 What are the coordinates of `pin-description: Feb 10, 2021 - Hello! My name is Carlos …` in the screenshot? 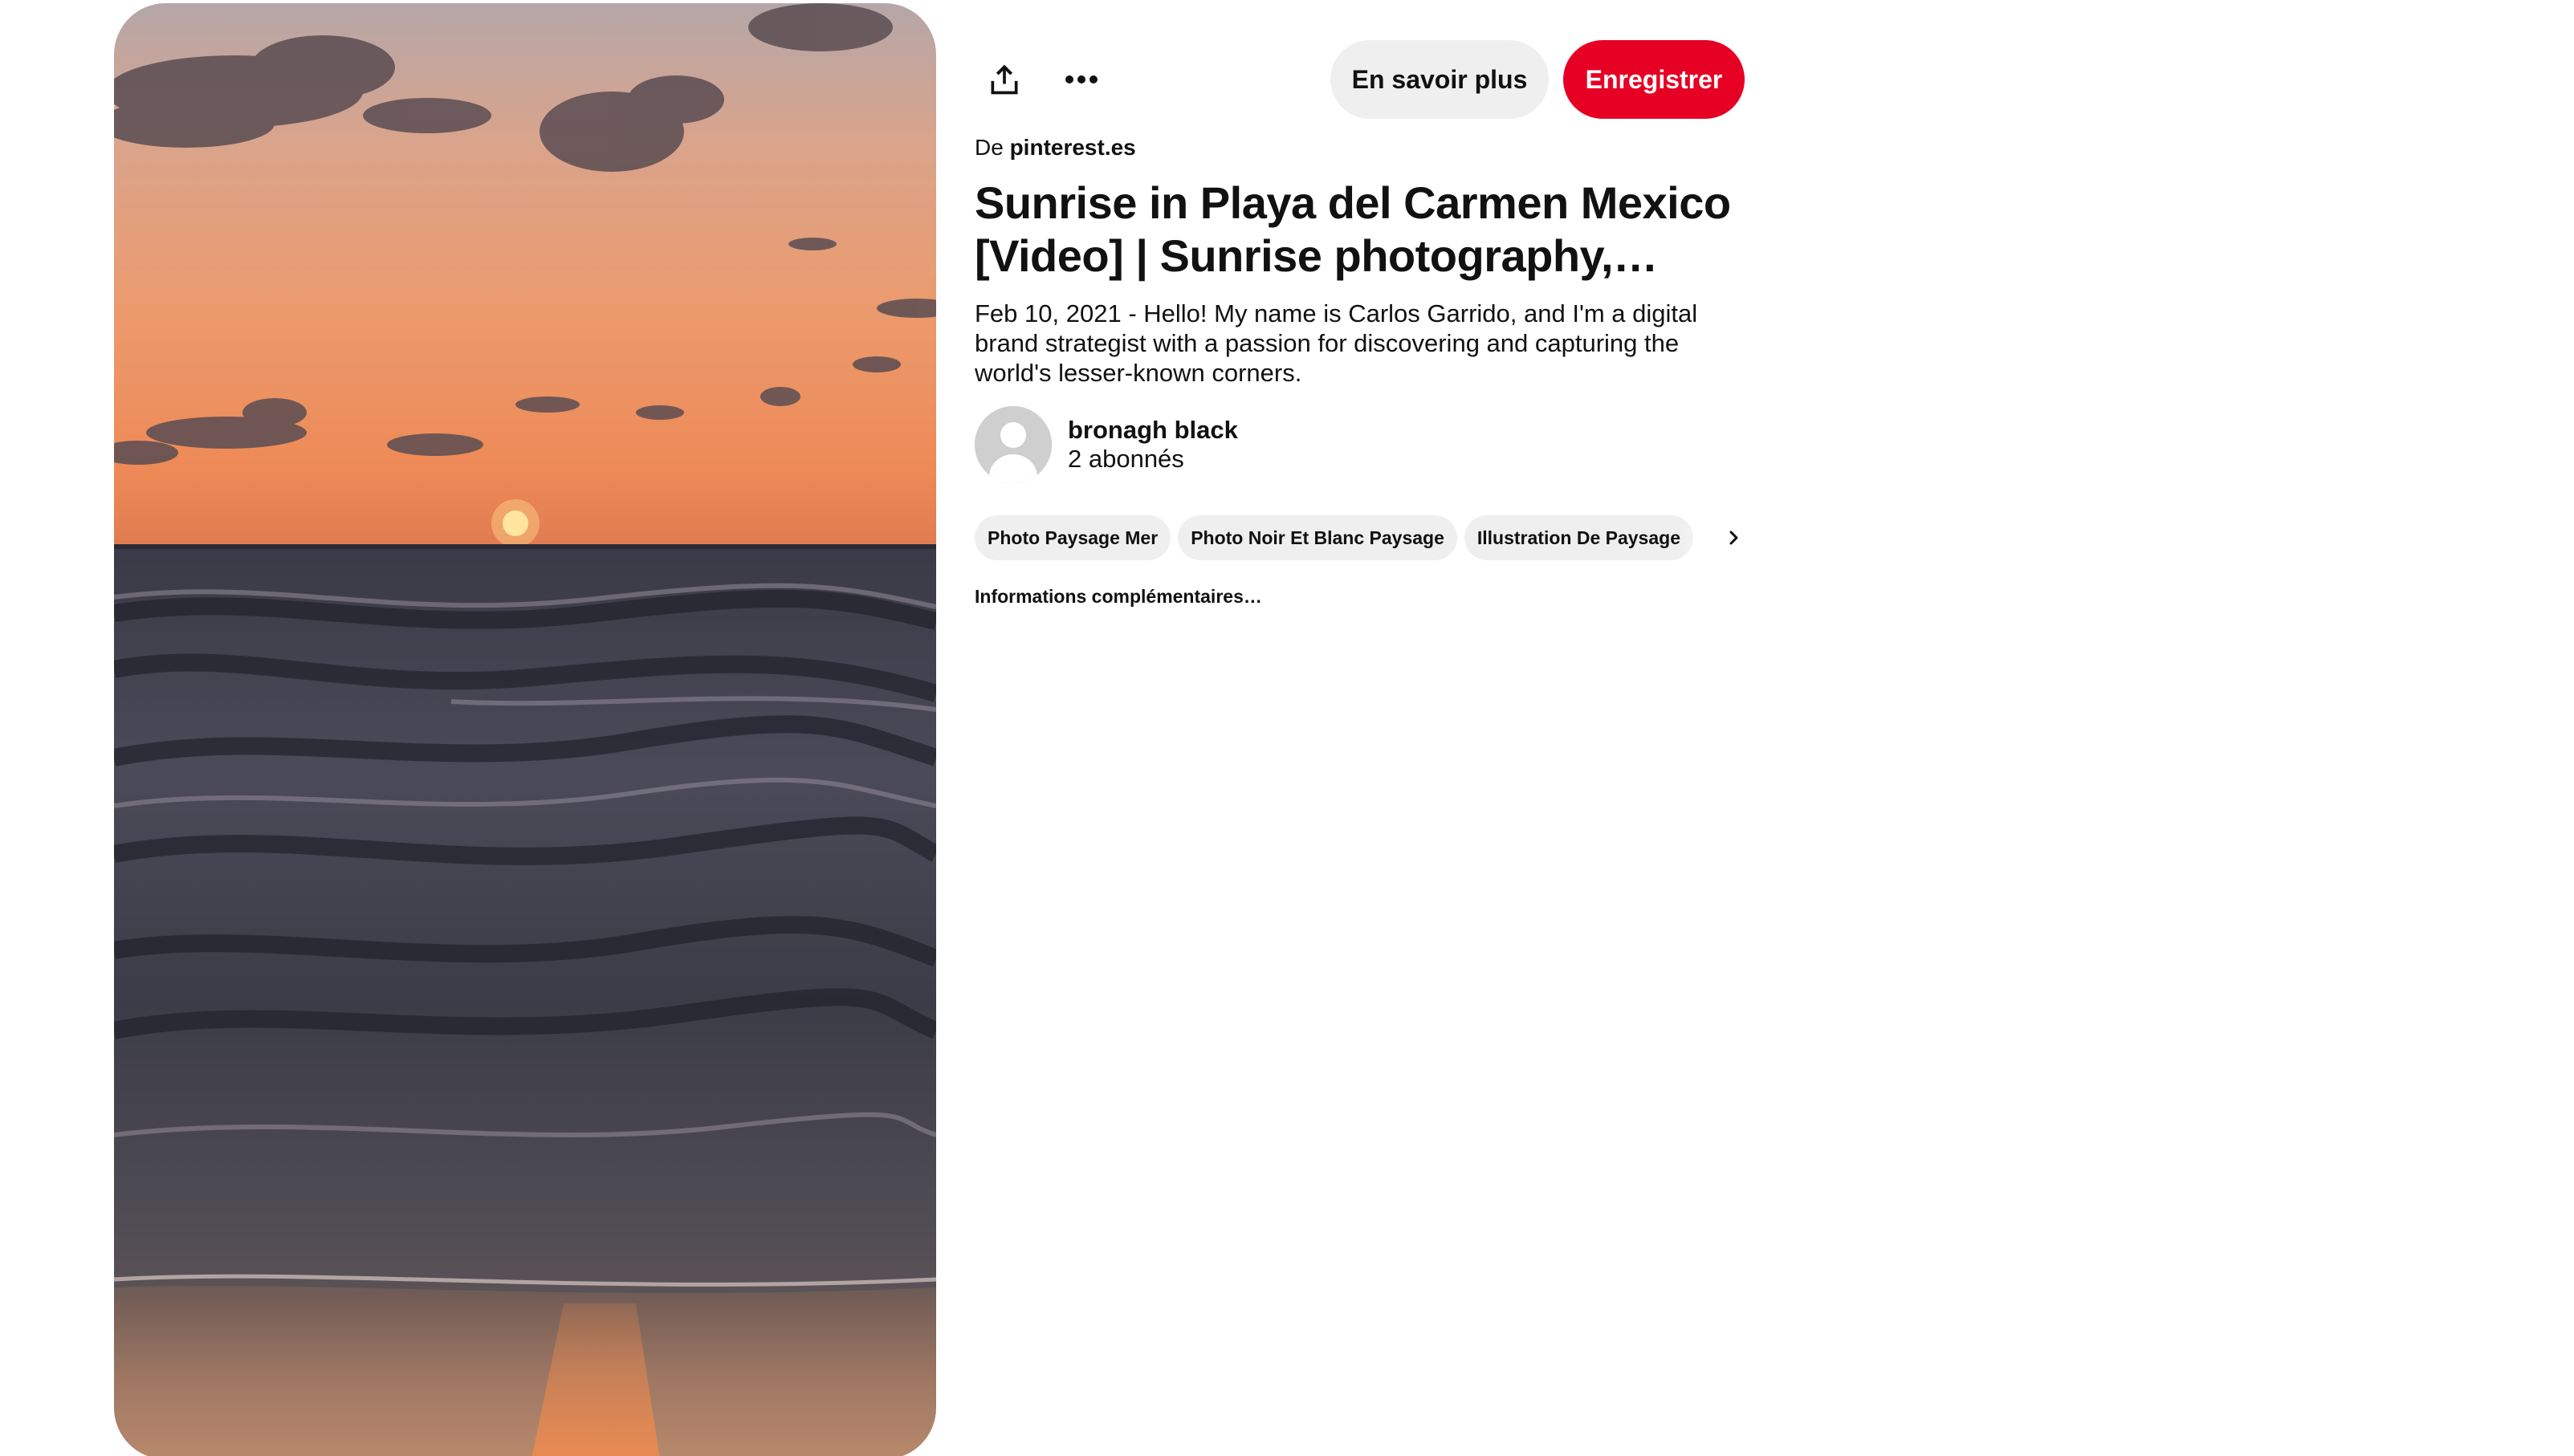 It's located at (1336, 343).